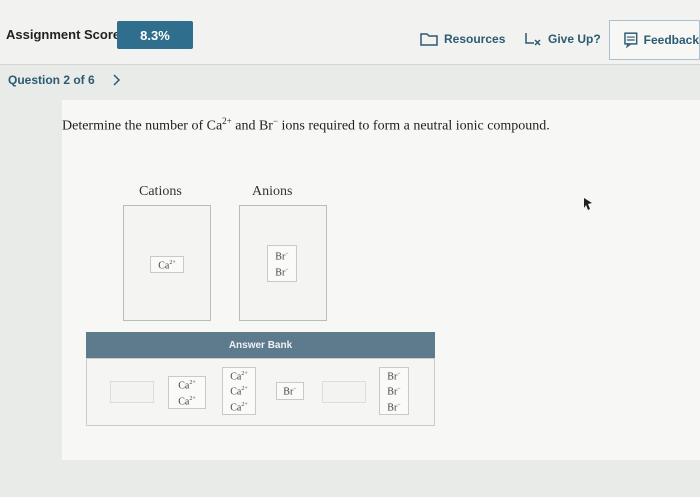 Image resolution: width=700 pixels, height=497 pixels. What do you see at coordinates (187, 392) in the screenshot?
I see `answer-bank-tile-ca-2: Ca2+ Ca2+` at bounding box center [187, 392].